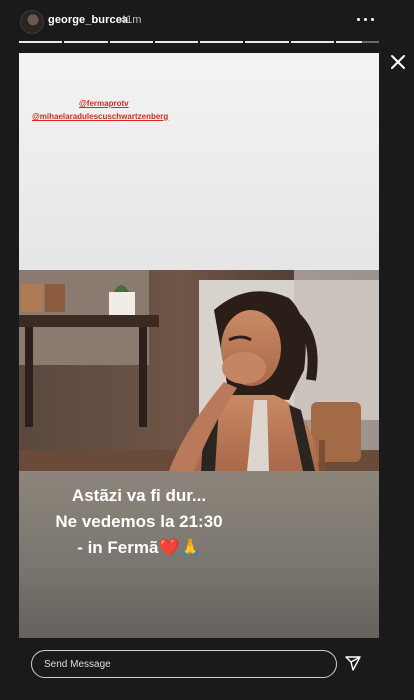 The width and height of the screenshot is (414, 700). I want to click on story-header: george_burcea 41m, so click(207, 24).